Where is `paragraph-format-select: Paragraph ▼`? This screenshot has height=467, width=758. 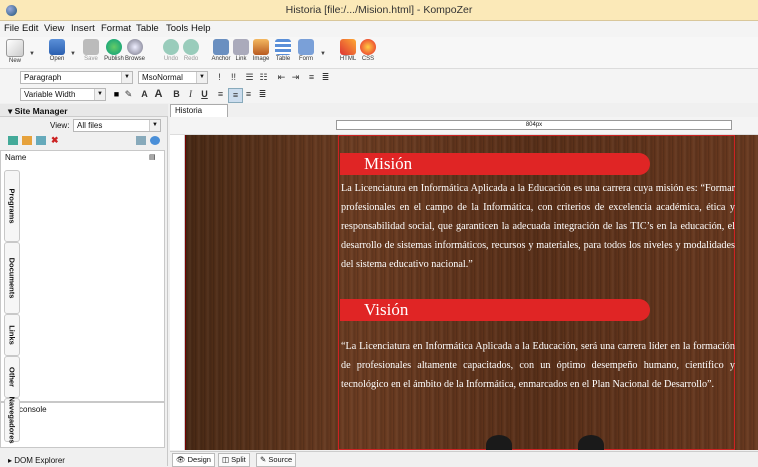
paragraph-format-select: Paragraph ▼ is located at coordinates (76, 77).